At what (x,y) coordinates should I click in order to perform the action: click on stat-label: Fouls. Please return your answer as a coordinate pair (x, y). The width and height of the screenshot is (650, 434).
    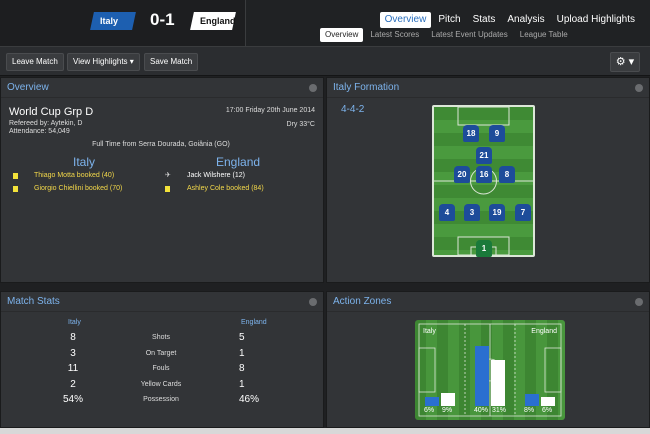
    Looking at the image, I should click on (161, 368).